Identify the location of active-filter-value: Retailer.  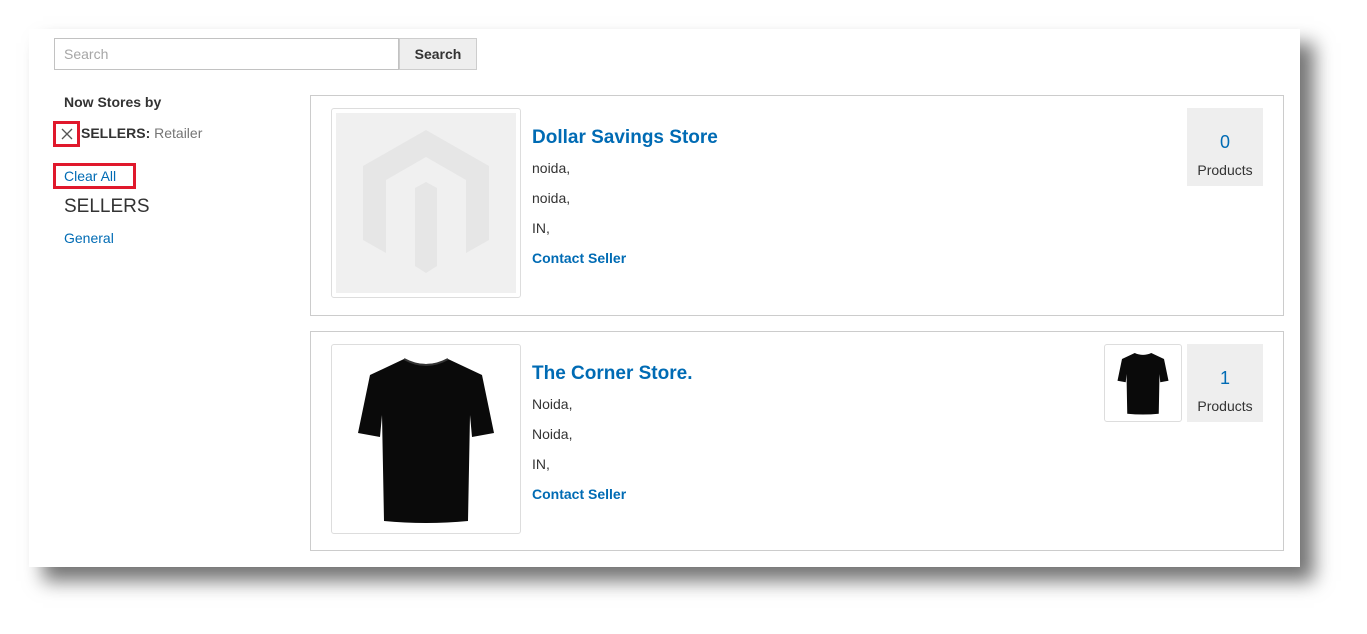
(178, 133).